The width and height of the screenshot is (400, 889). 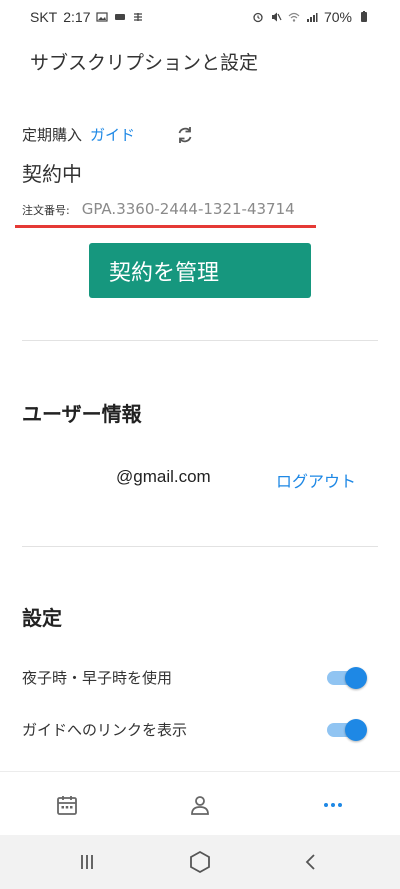 What do you see at coordinates (144, 63) in the screenshot?
I see `page-title: サブスクリプションと設定` at bounding box center [144, 63].